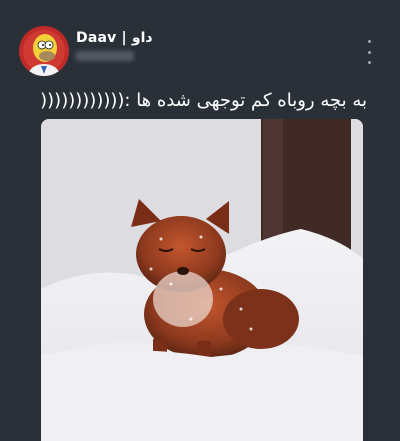 The height and width of the screenshot is (441, 400). What do you see at coordinates (369, 52) in the screenshot?
I see `more-options-button` at bounding box center [369, 52].